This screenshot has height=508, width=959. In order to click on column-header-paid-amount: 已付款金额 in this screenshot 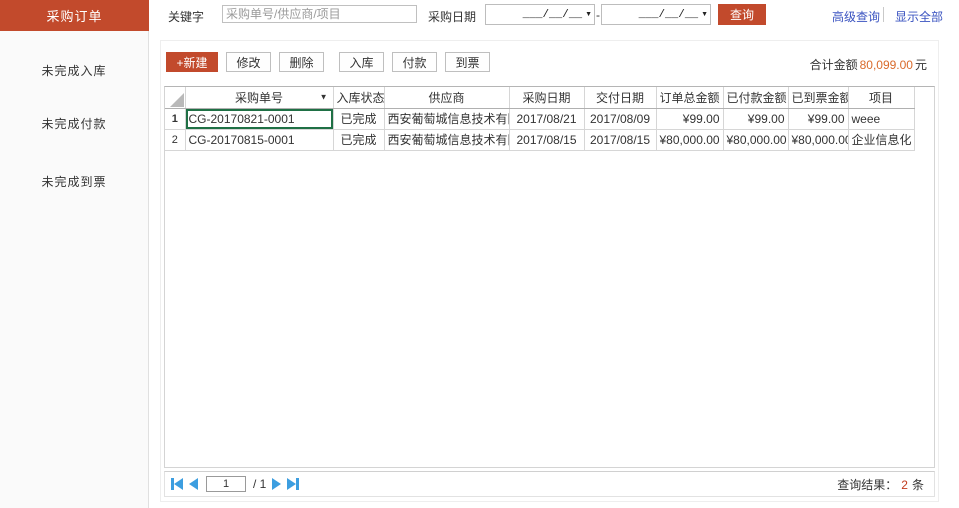, I will do `click(756, 98)`.